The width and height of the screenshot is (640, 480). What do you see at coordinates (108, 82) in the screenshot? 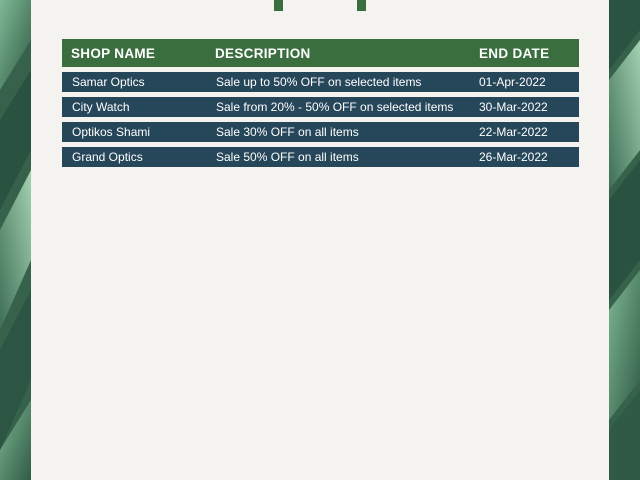
I see `cell-shop-name: Samar Optics` at bounding box center [108, 82].